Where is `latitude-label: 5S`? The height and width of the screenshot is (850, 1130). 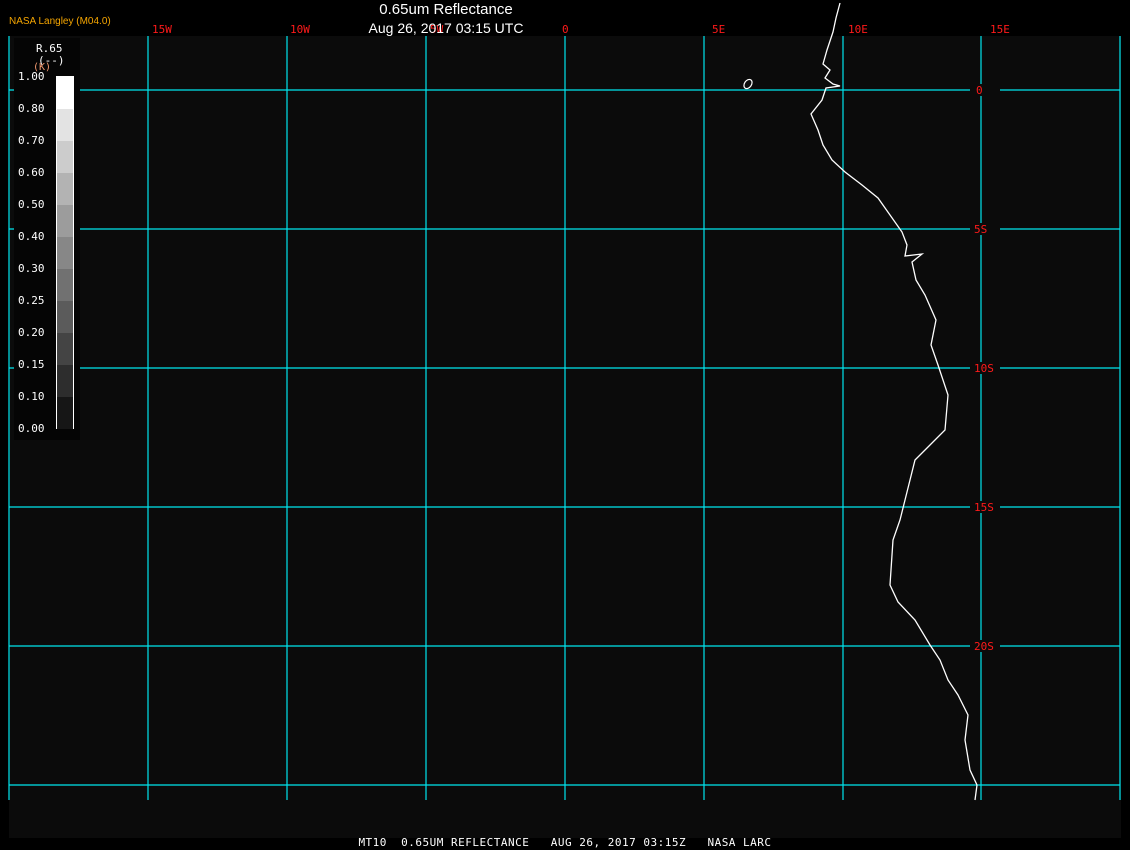
latitude-label: 5S is located at coordinates (980, 229).